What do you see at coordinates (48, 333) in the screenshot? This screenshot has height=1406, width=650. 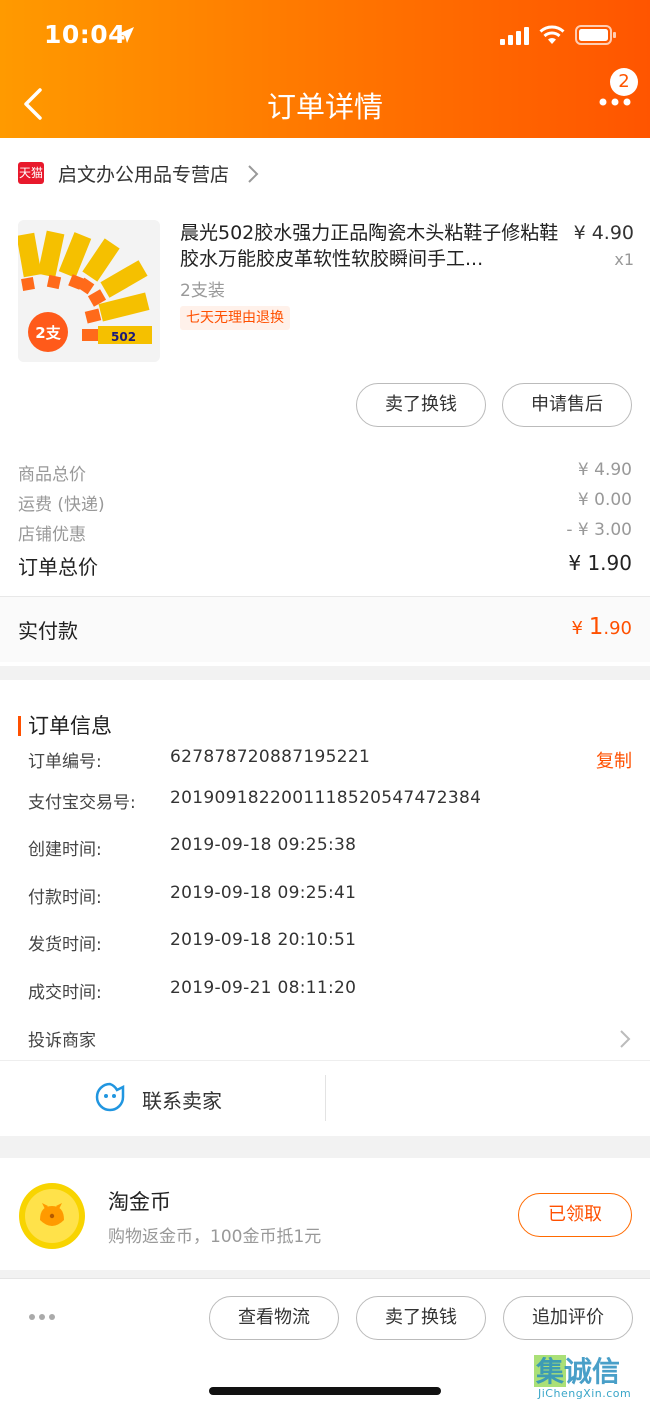 I see `quantity-badge-text: 2支` at bounding box center [48, 333].